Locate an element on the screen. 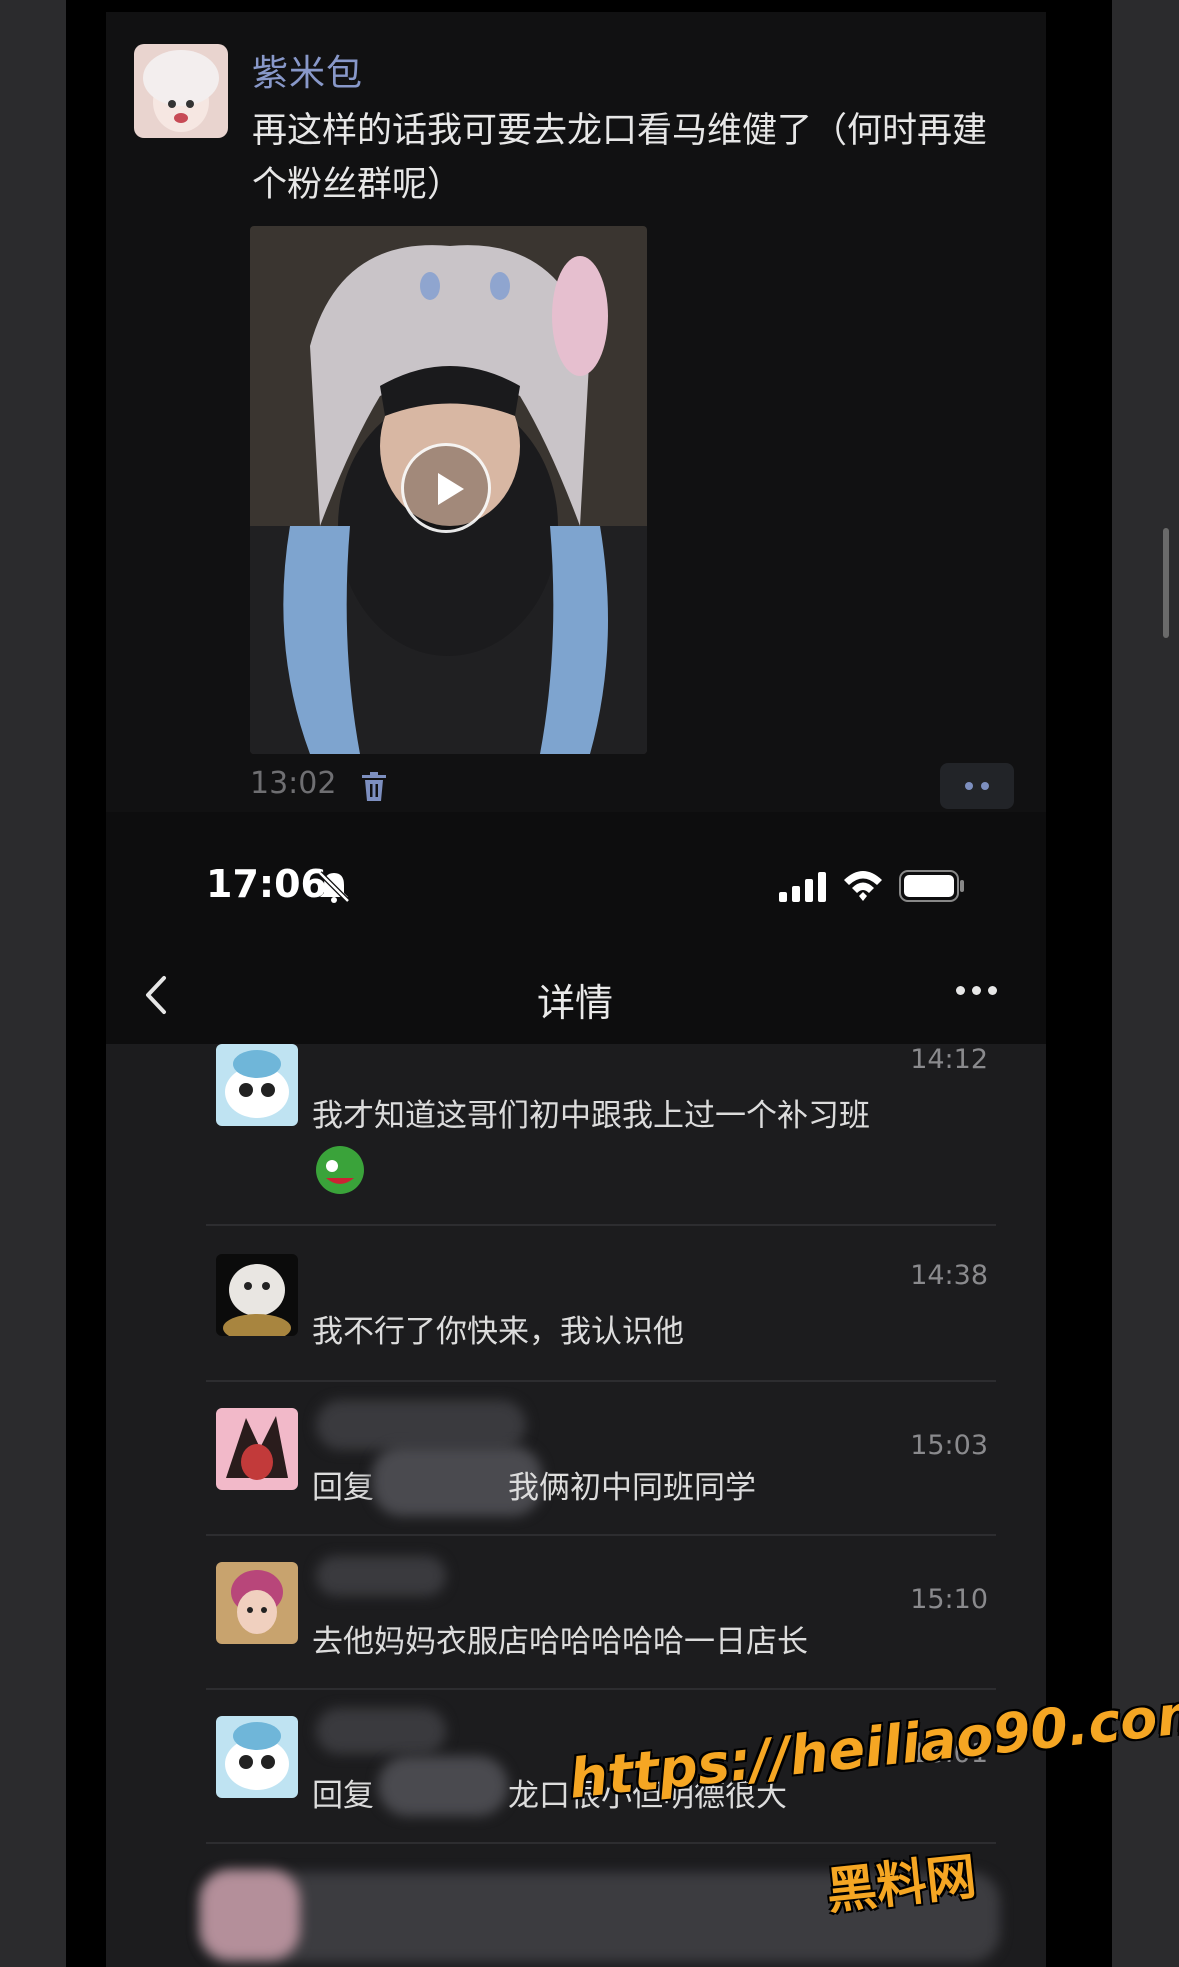  post-text: 再这样的话我可要去龙口看马维健了（何时再建个粉丝群呢） is located at coordinates (620, 158).